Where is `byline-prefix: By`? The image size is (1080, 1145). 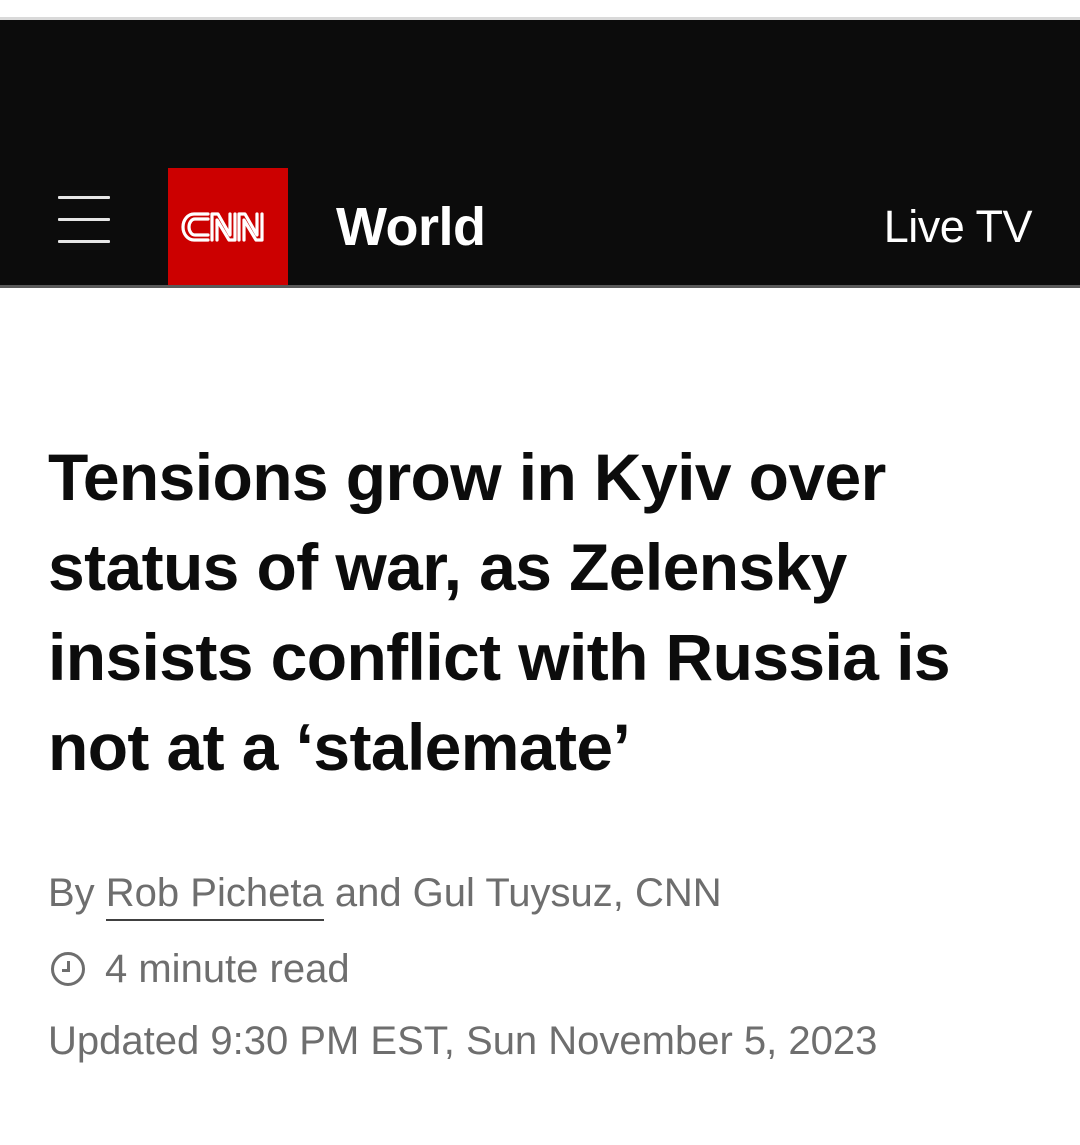 byline-prefix: By is located at coordinates (77, 893).